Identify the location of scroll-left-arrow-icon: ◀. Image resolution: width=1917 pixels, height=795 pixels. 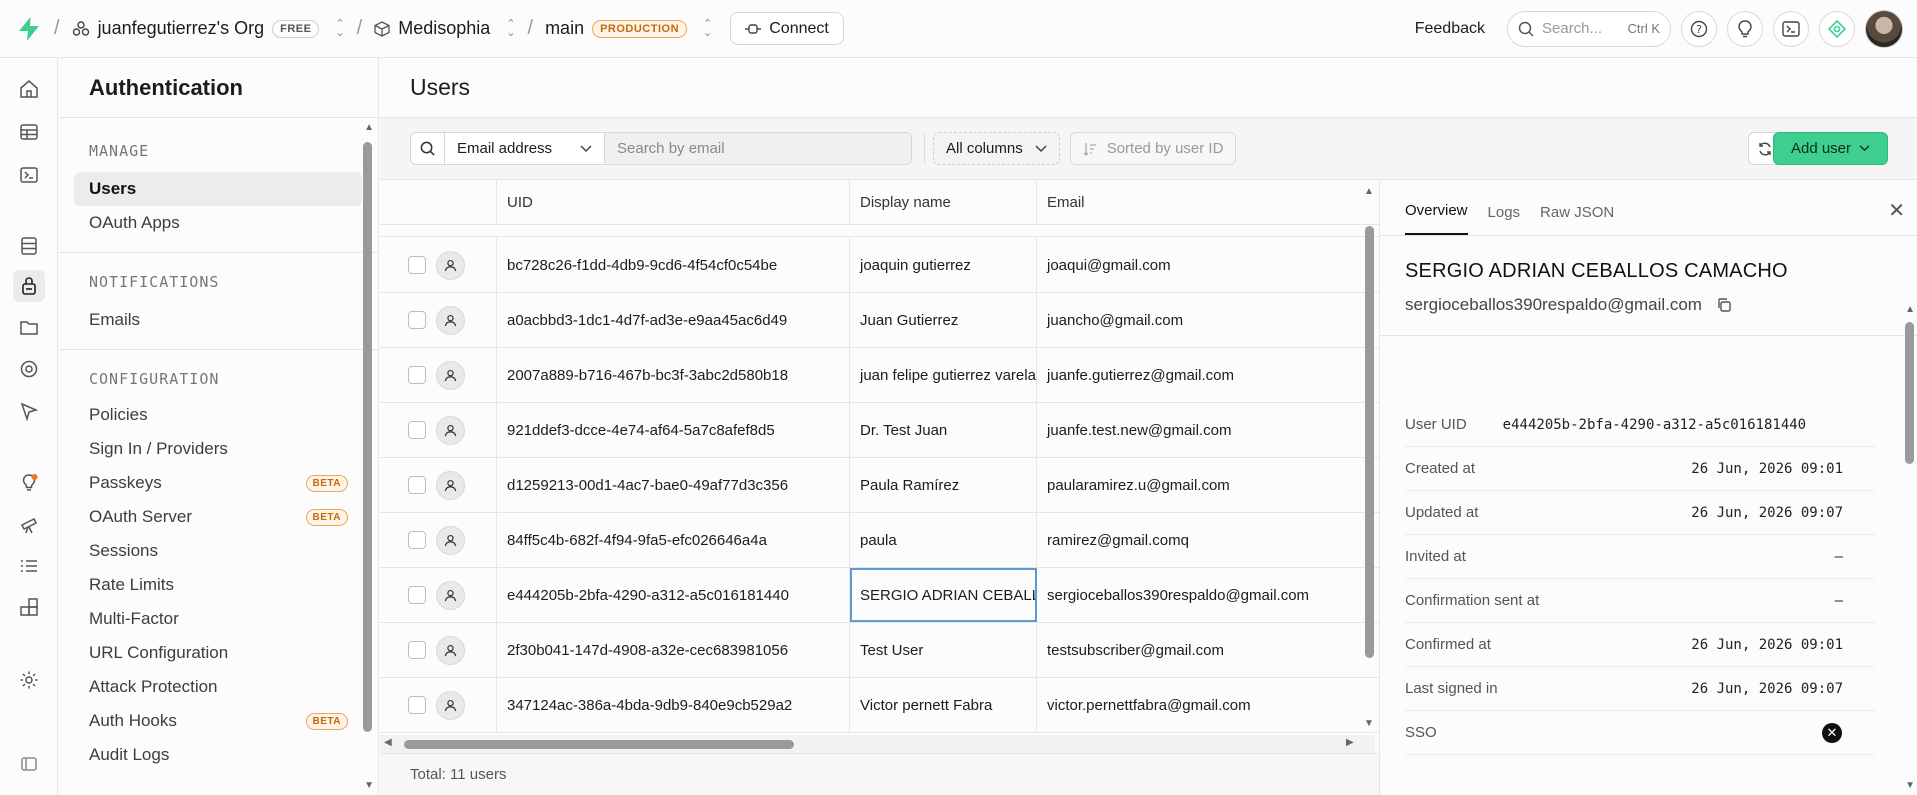
(388, 742).